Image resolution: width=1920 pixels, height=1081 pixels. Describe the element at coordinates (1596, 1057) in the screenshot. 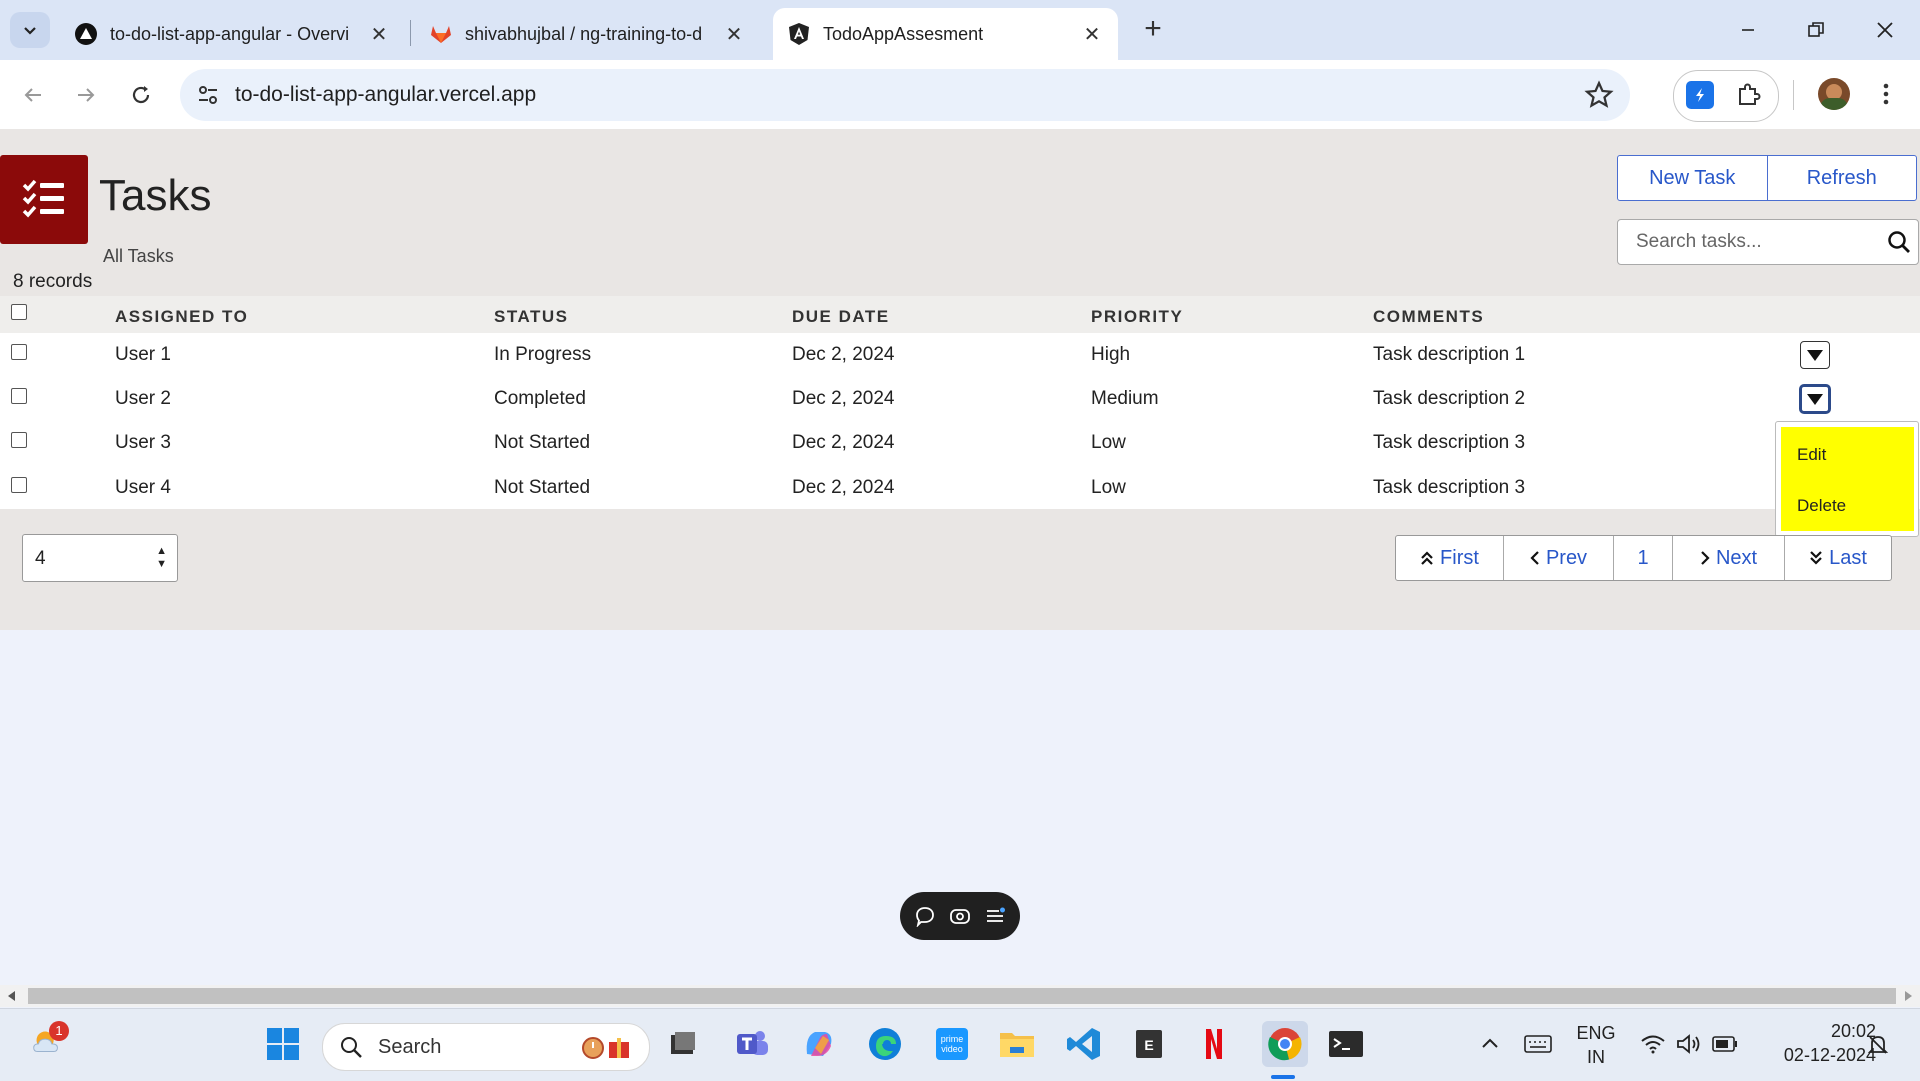

I see `input-region: IN` at that location.